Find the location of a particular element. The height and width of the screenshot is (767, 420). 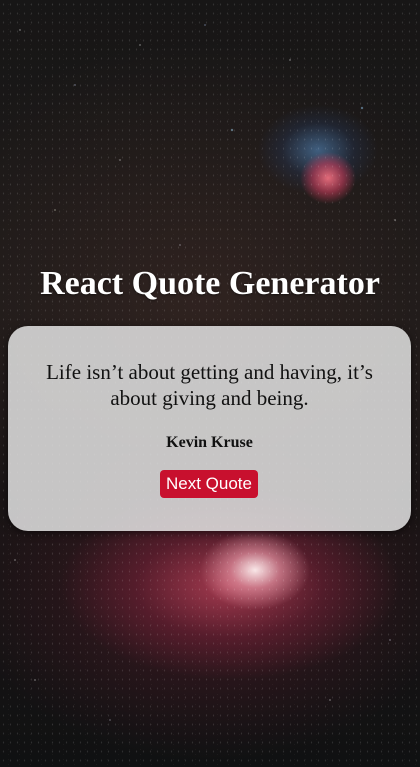

quote-author: Kevin Kruse is located at coordinates (209, 442).